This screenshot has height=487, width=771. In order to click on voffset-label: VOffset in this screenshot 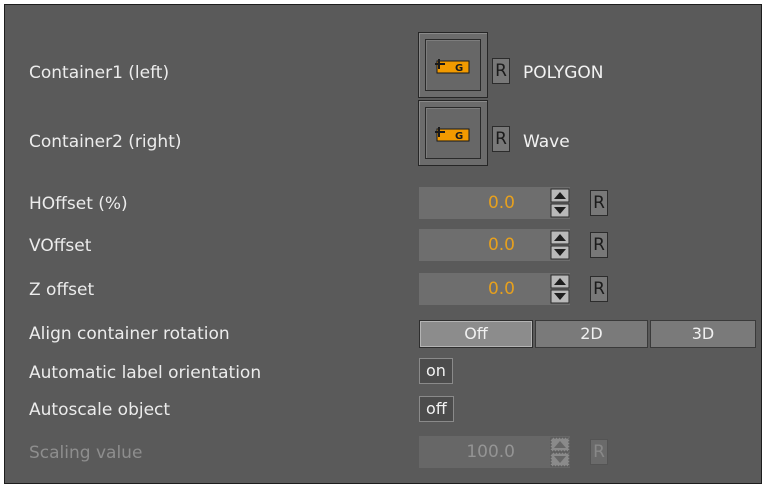, I will do `click(60, 246)`.